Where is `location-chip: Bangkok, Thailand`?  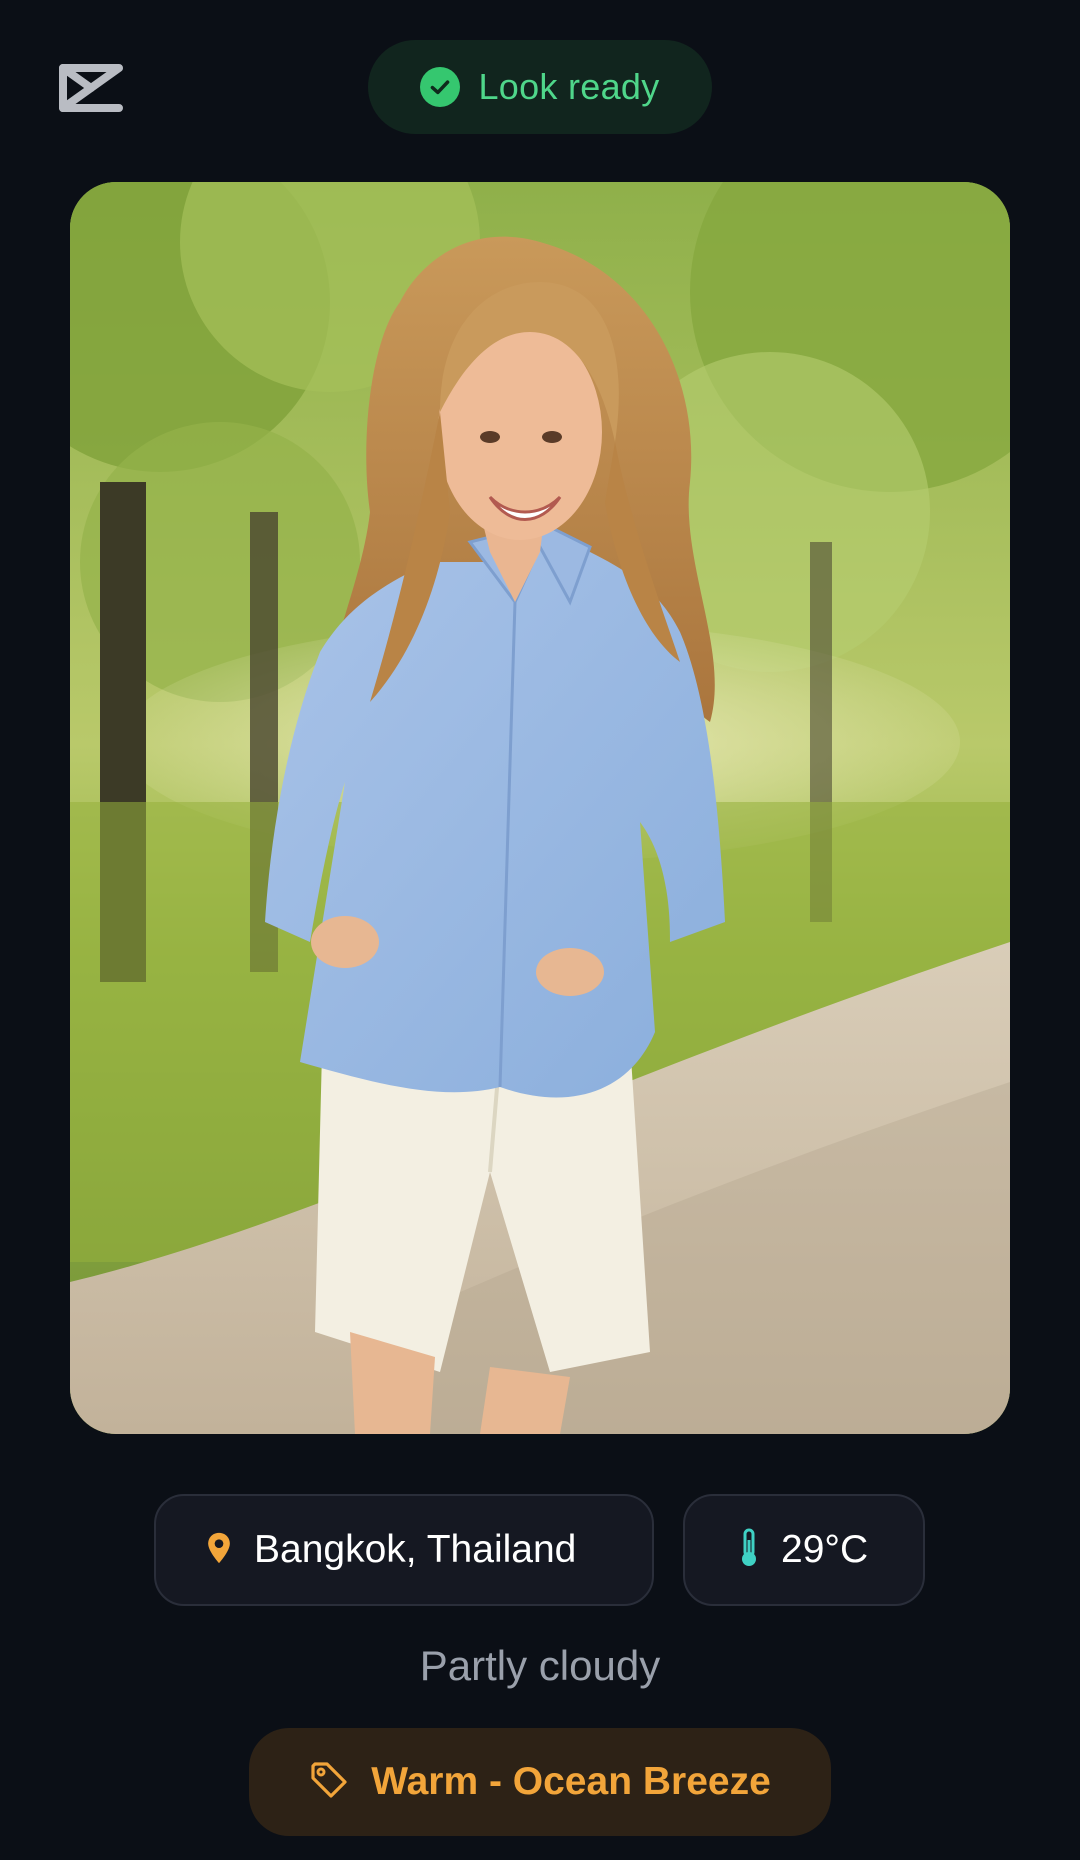
location-chip: Bangkok, Thailand is located at coordinates (404, 1550).